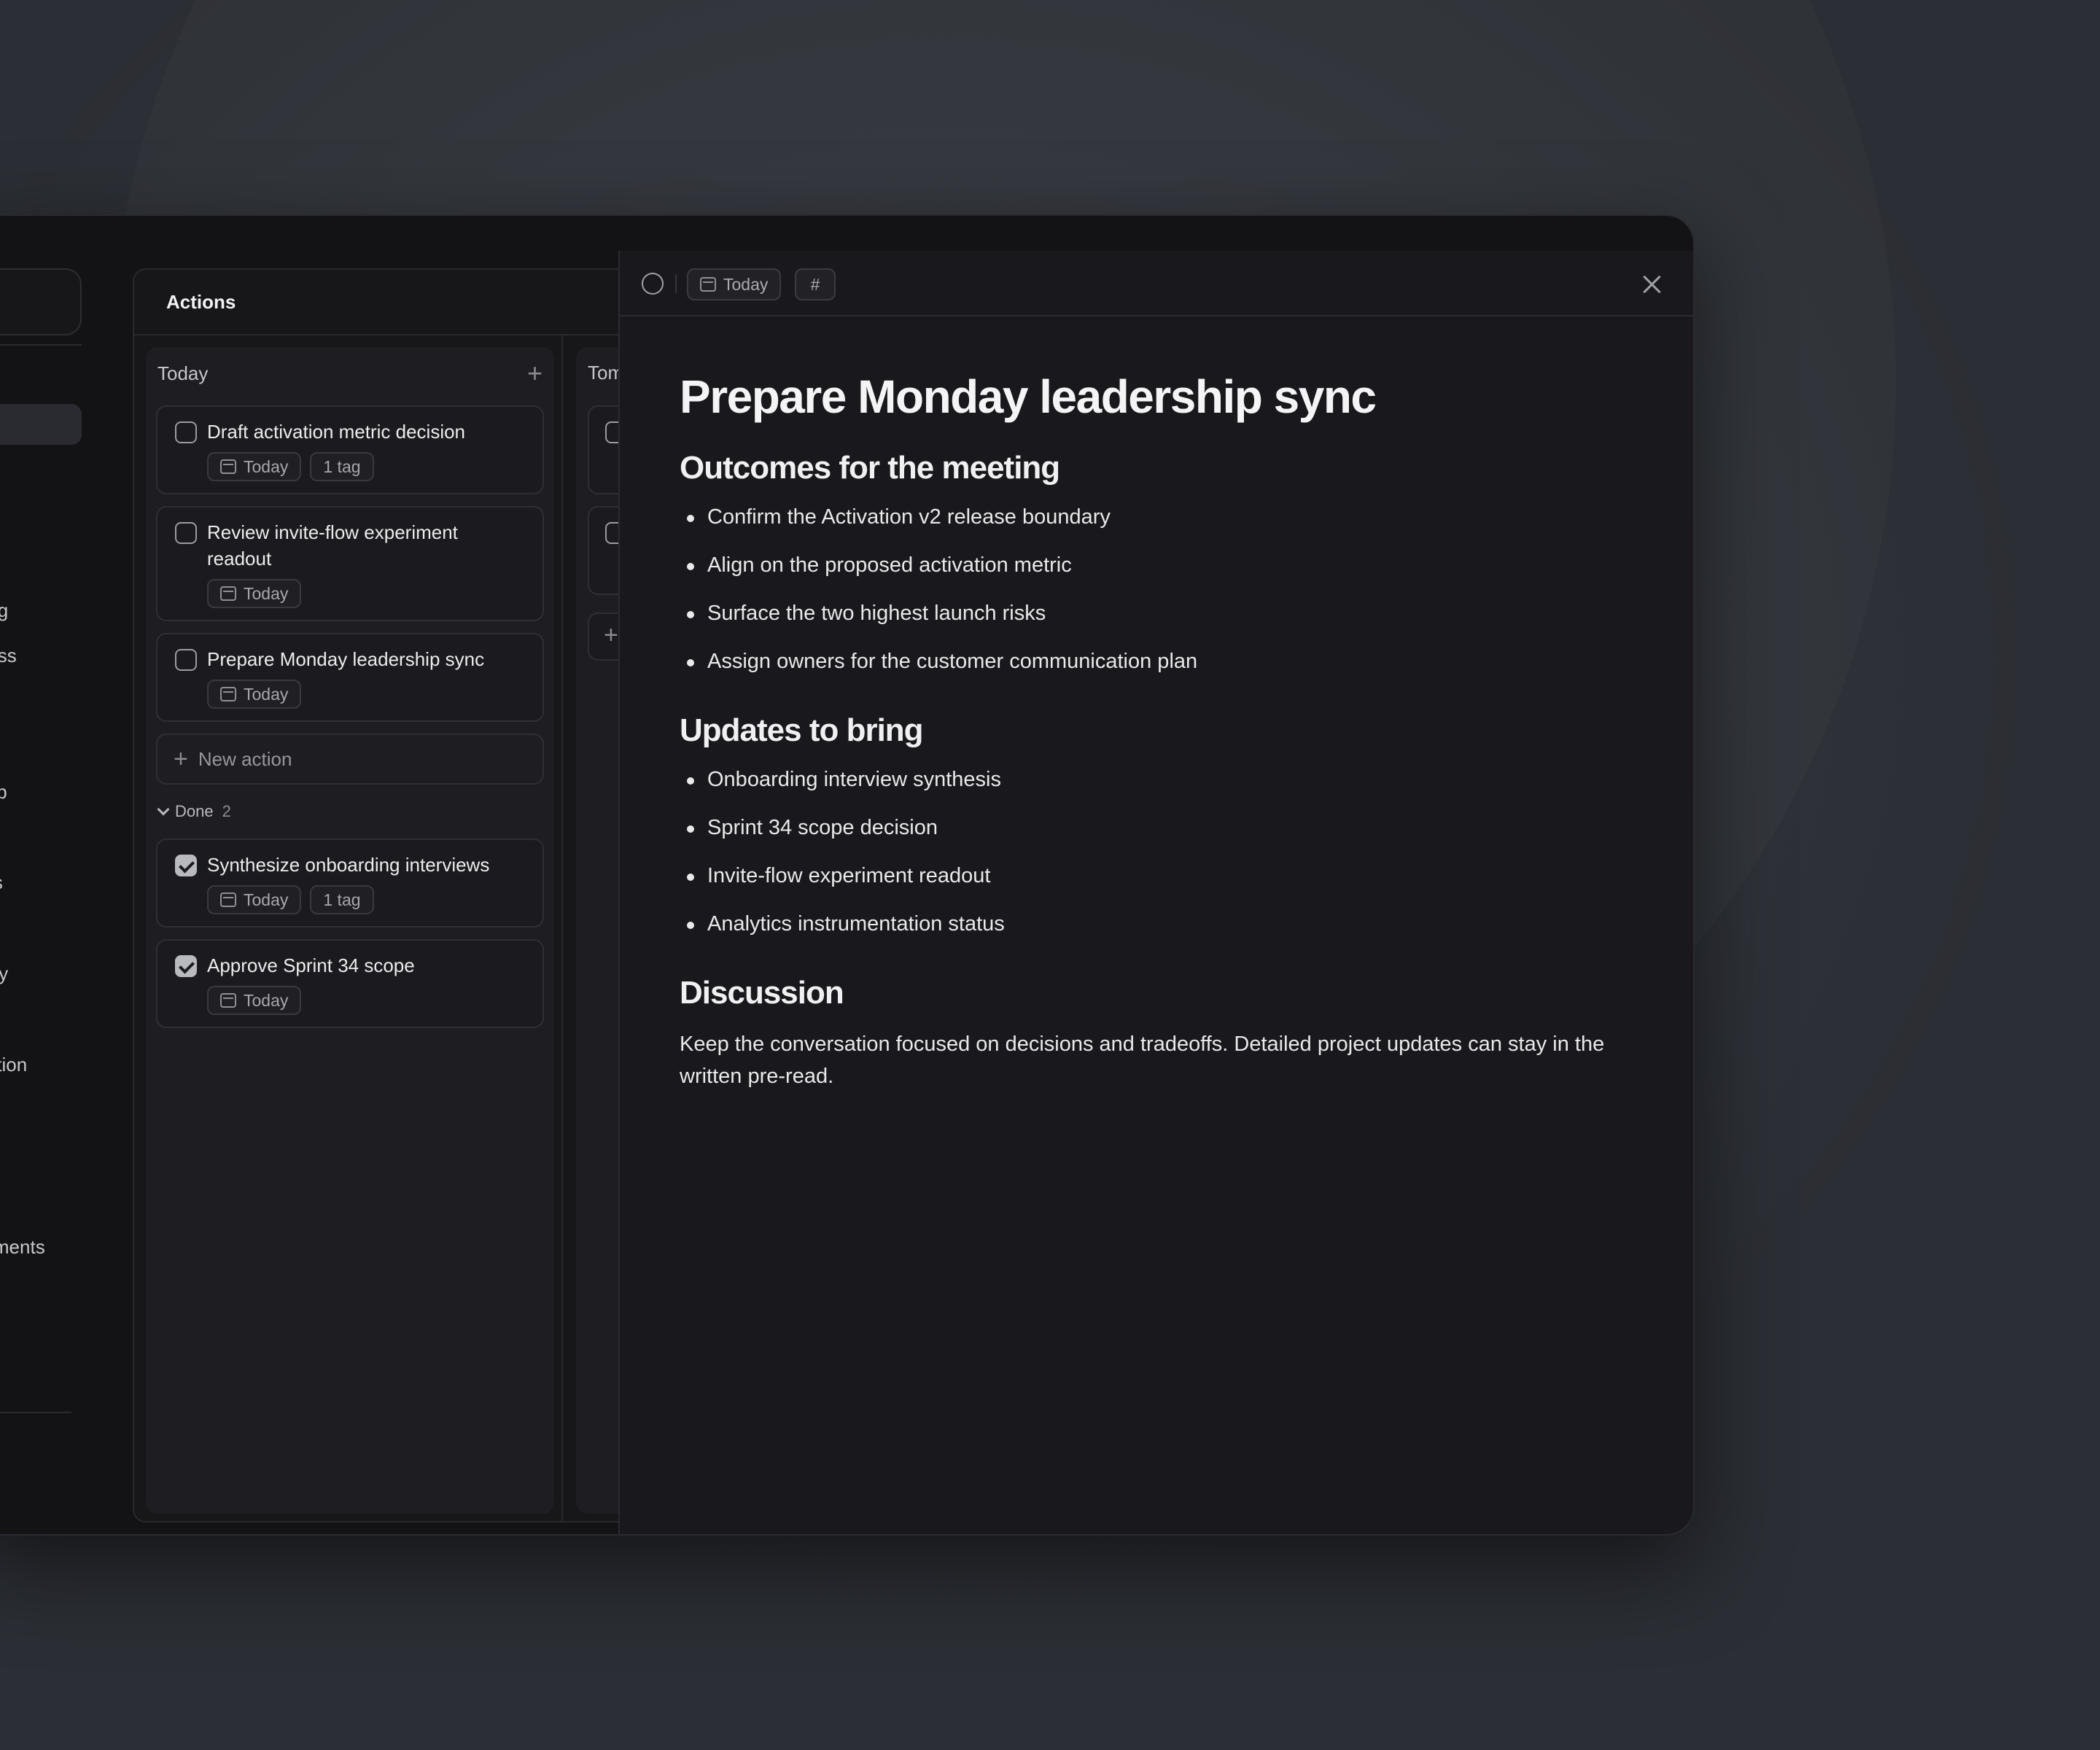 Image resolution: width=2100 pixels, height=1750 pixels. I want to click on action-title: Draft activation metric decision, so click(336, 432).